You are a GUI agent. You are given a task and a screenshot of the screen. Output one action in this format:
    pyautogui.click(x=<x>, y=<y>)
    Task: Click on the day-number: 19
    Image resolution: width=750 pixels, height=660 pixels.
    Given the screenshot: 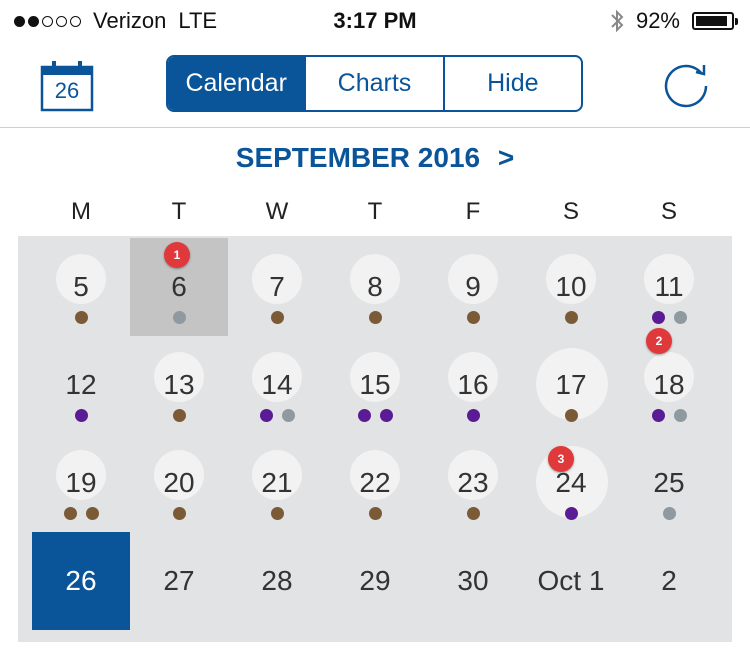 What is the action you would take?
    pyautogui.click(x=81, y=482)
    